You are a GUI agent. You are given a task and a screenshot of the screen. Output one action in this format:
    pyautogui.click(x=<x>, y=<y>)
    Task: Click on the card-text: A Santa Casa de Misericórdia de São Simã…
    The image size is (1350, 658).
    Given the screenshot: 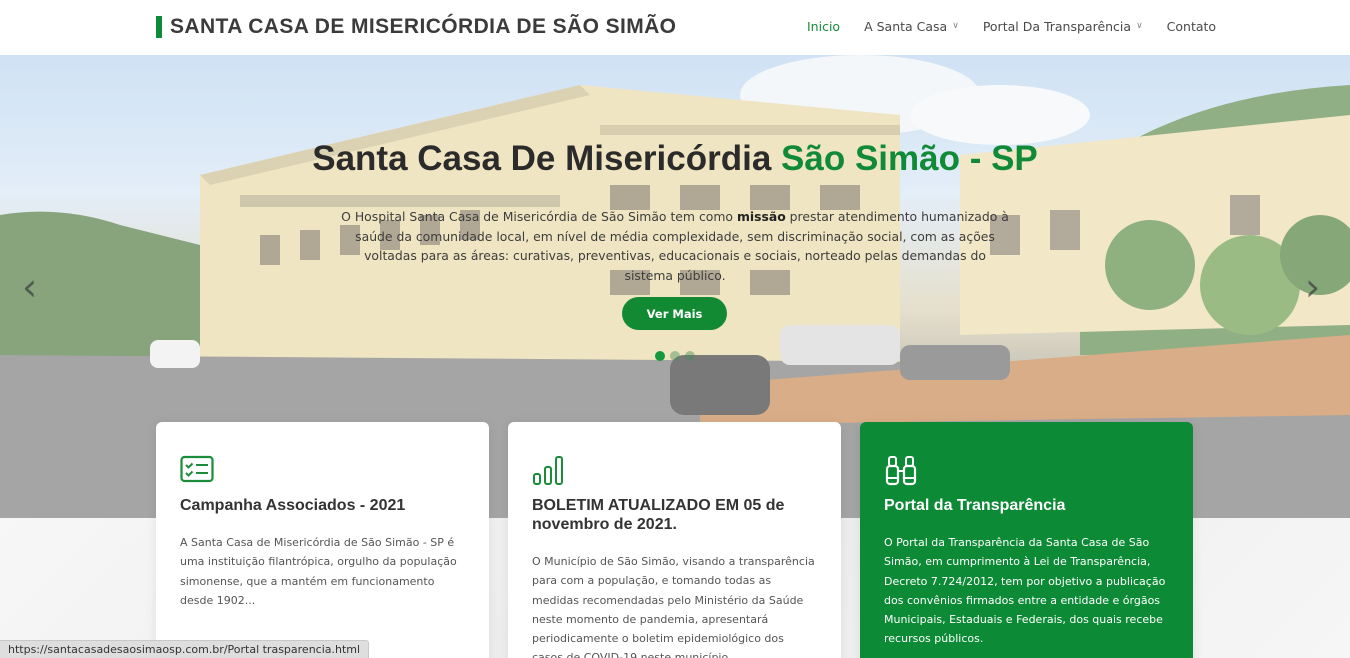 What is the action you would take?
    pyautogui.click(x=318, y=571)
    